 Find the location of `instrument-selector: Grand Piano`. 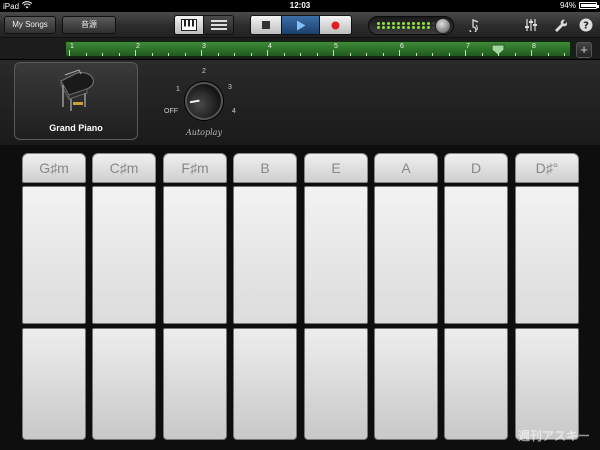

instrument-selector: Grand Piano is located at coordinates (76, 101).